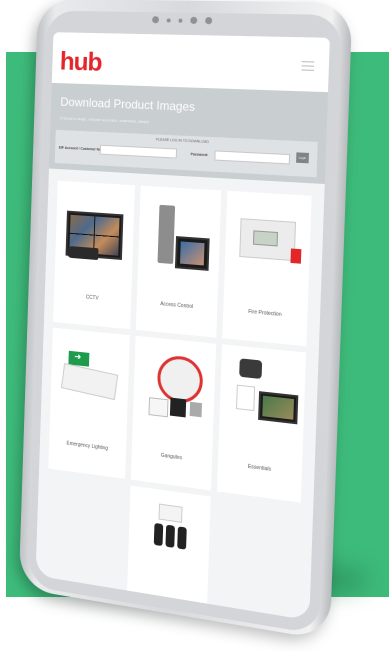 The height and width of the screenshot is (651, 389). Describe the element at coordinates (179, 241) in the screenshot. I see `access-control-icon` at that location.